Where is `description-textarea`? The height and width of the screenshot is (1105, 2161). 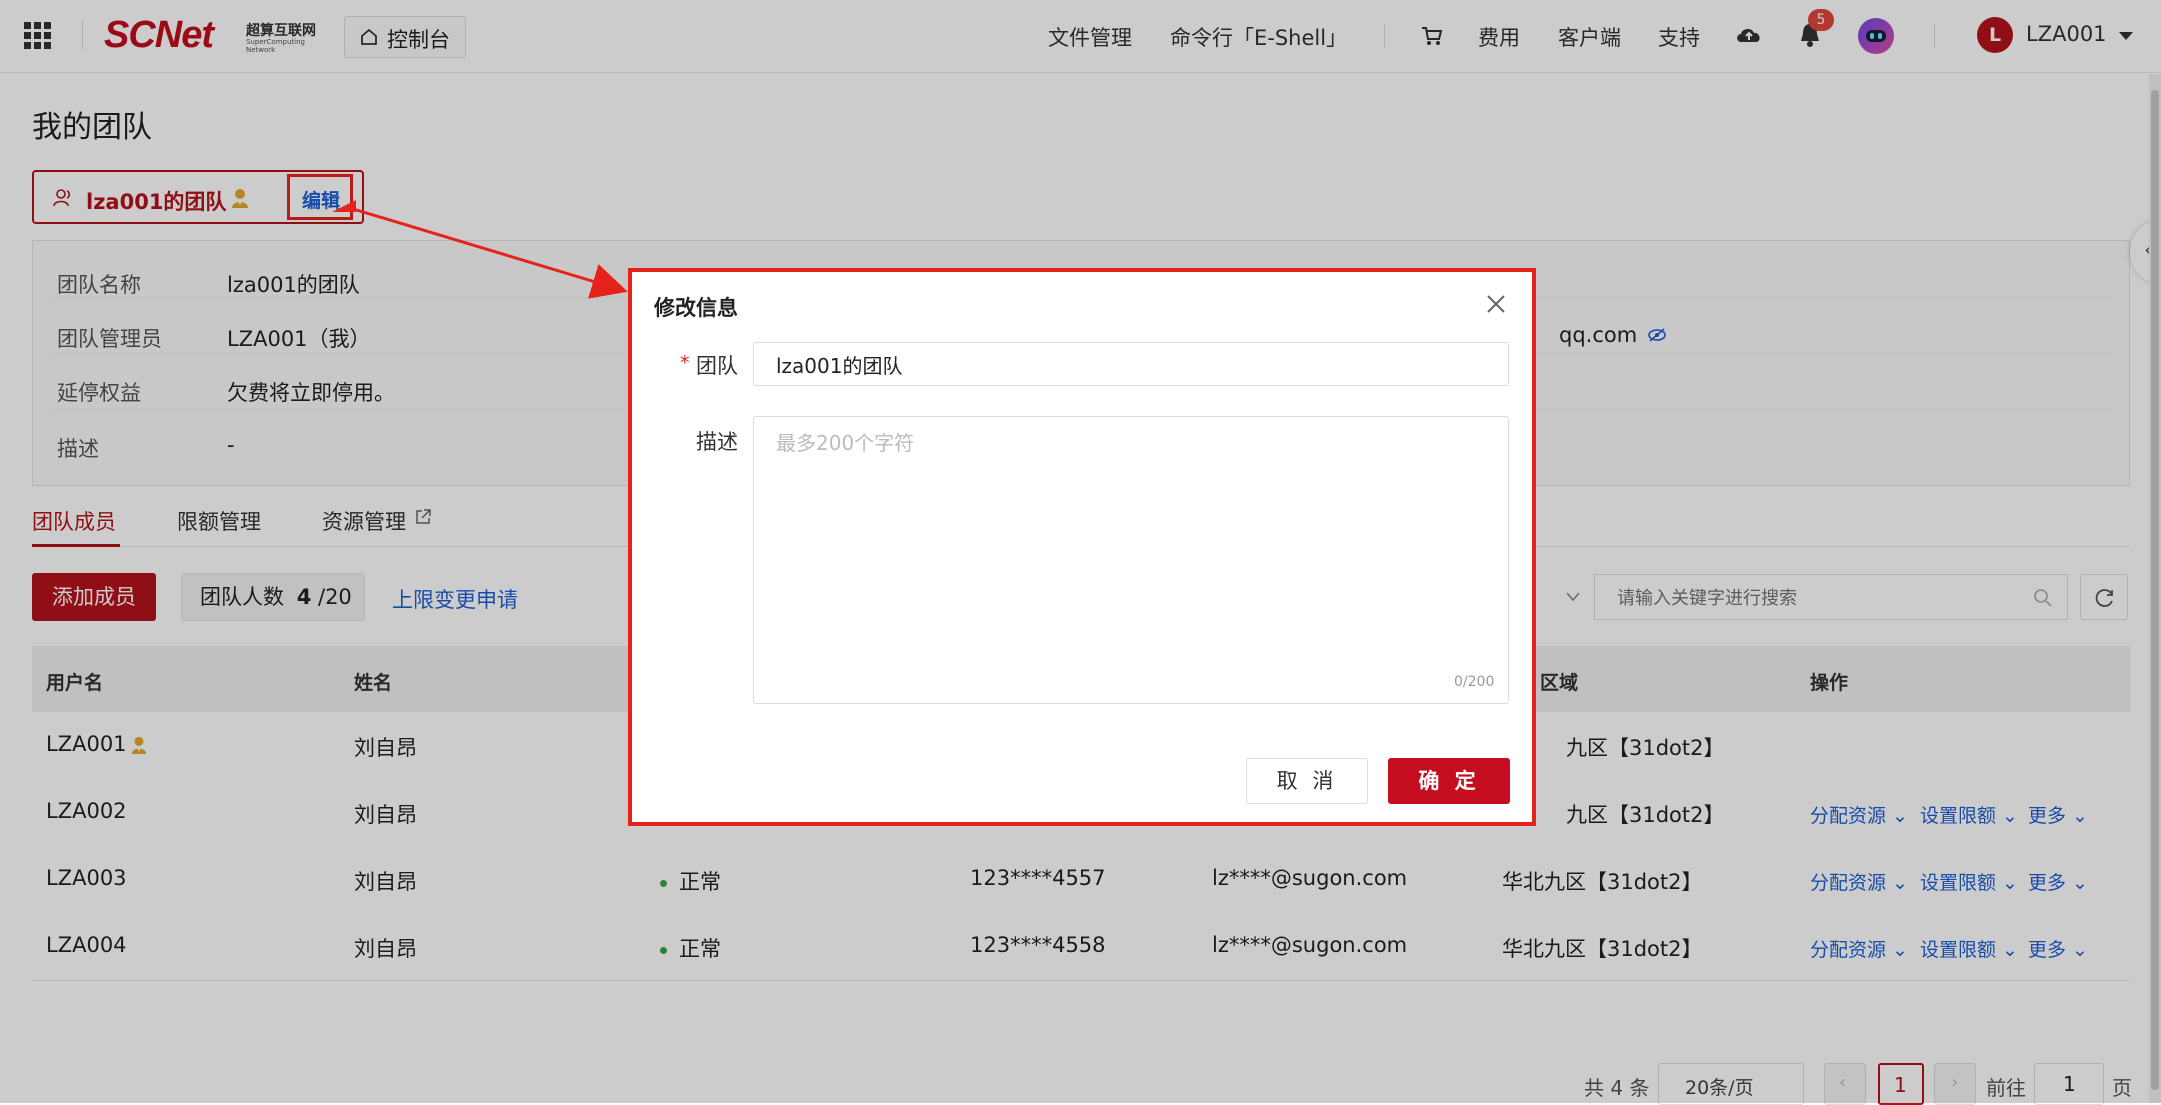 description-textarea is located at coordinates (1131, 560).